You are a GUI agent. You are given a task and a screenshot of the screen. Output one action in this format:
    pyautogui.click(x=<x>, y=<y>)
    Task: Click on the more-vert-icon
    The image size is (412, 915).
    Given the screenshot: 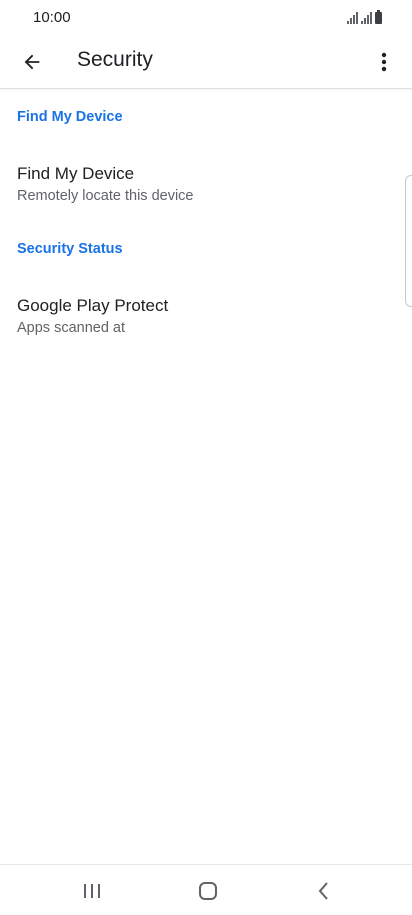 What is the action you would take?
    pyautogui.click(x=384, y=62)
    